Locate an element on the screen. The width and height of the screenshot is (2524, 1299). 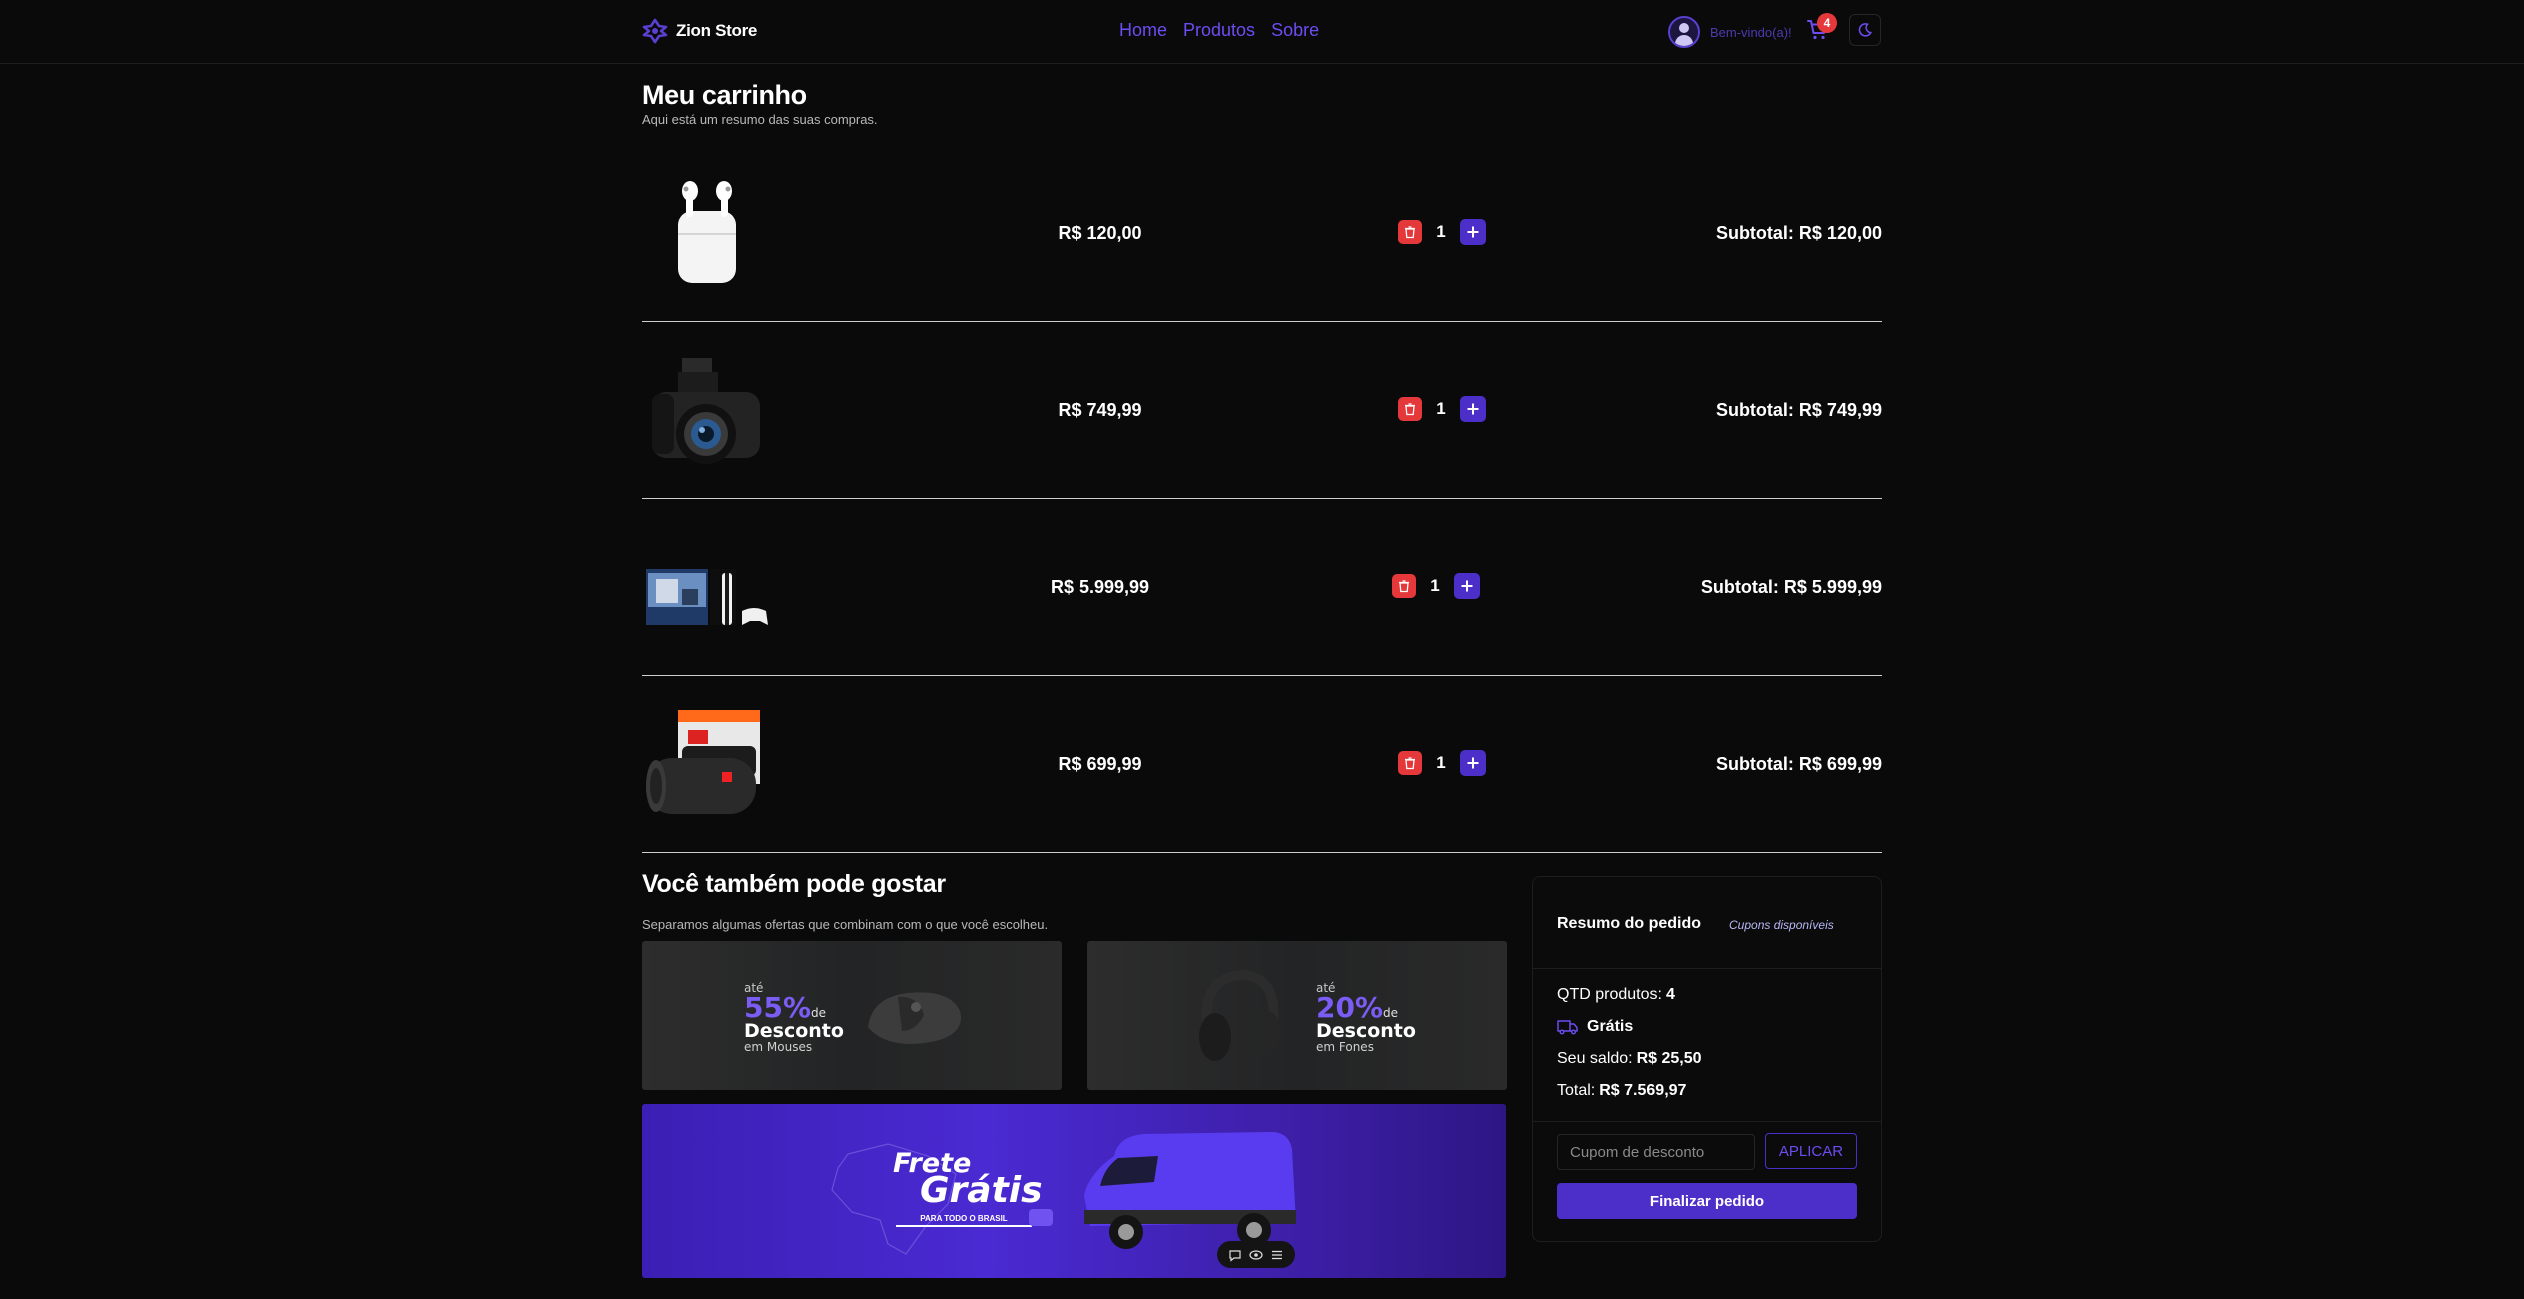
main-nav: Home Produtos Sobre is located at coordinates (1219, 30).